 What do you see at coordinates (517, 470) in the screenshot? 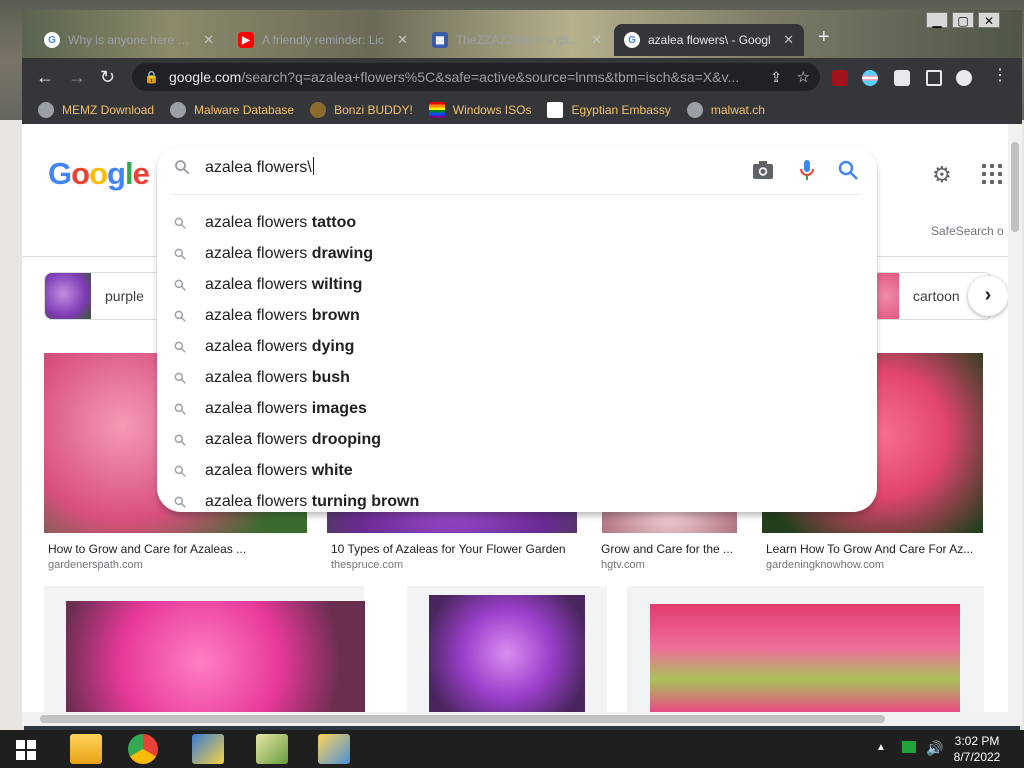
I see `suggestion-item: azalea flowers white` at bounding box center [517, 470].